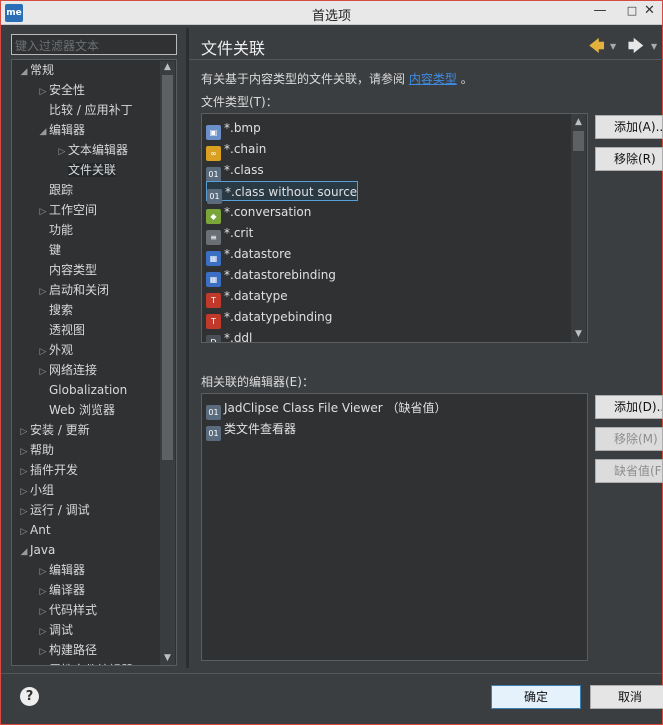  I want to click on tree-item: 跟踪, so click(55, 190).